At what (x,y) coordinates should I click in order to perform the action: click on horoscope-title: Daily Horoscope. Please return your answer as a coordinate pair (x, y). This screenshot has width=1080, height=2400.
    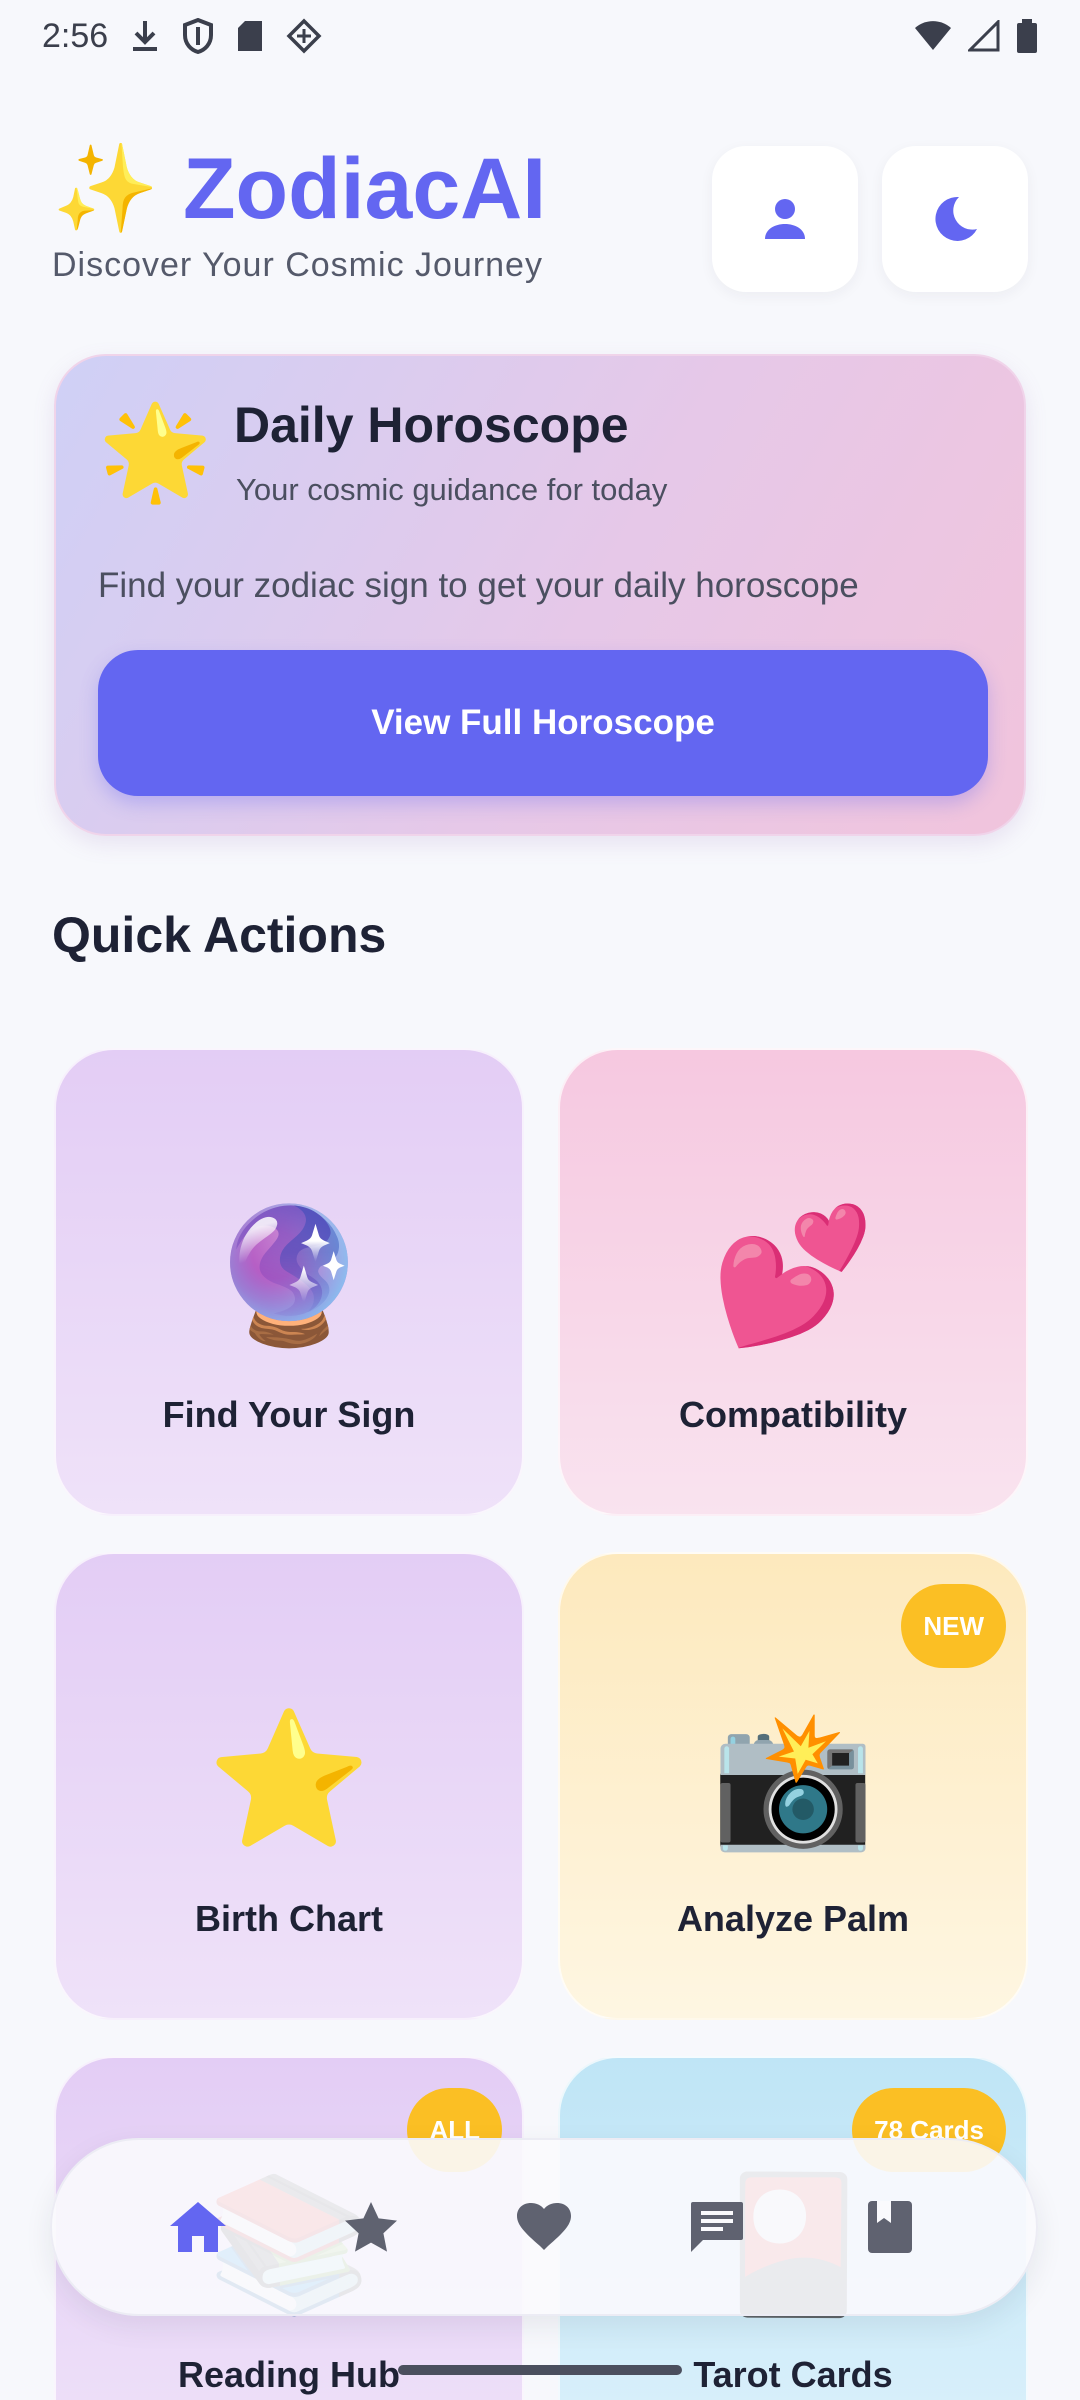
    Looking at the image, I should click on (431, 425).